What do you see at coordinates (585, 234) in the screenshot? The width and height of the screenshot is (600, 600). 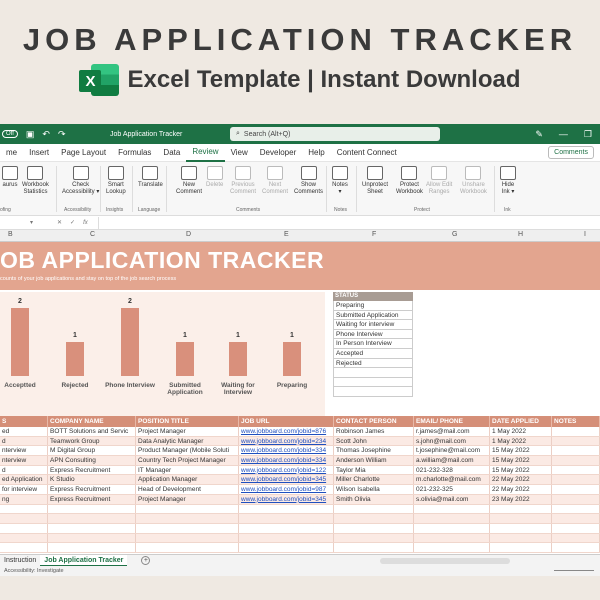 I see `column-header-I: I` at bounding box center [585, 234].